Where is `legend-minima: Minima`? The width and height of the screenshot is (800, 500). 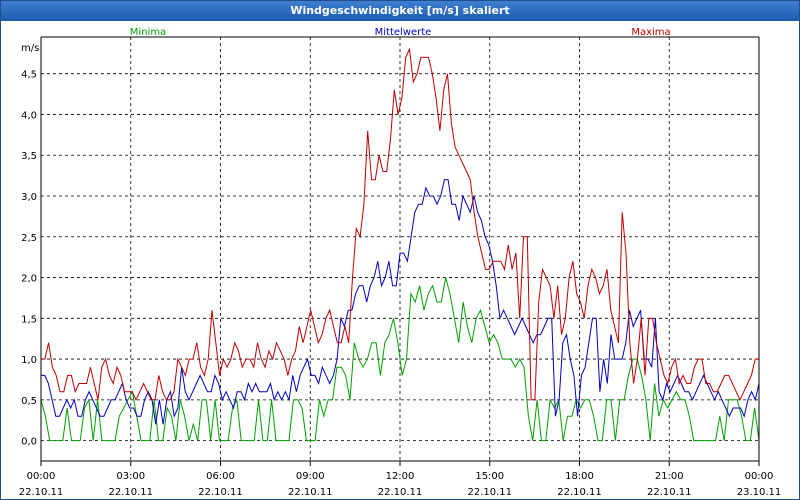
legend-minima: Minima is located at coordinates (148, 32).